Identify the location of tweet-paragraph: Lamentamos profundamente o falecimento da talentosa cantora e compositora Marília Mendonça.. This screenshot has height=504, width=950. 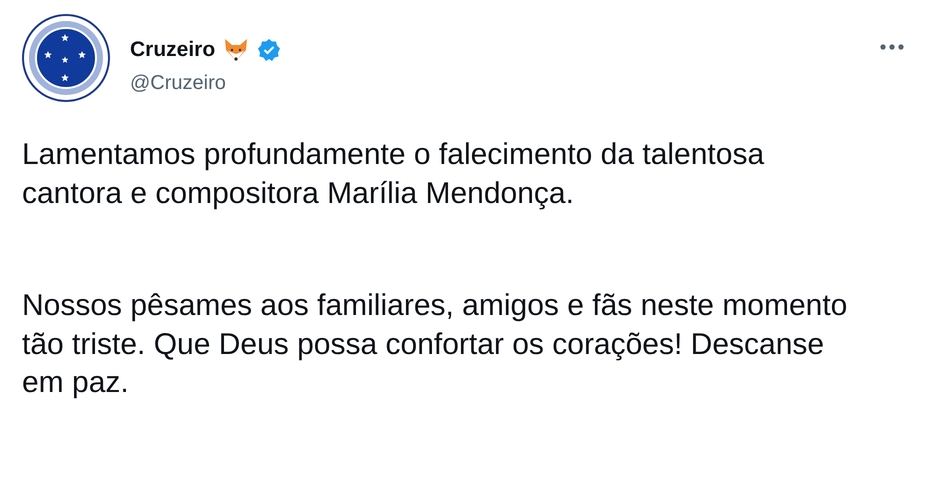
(394, 174).